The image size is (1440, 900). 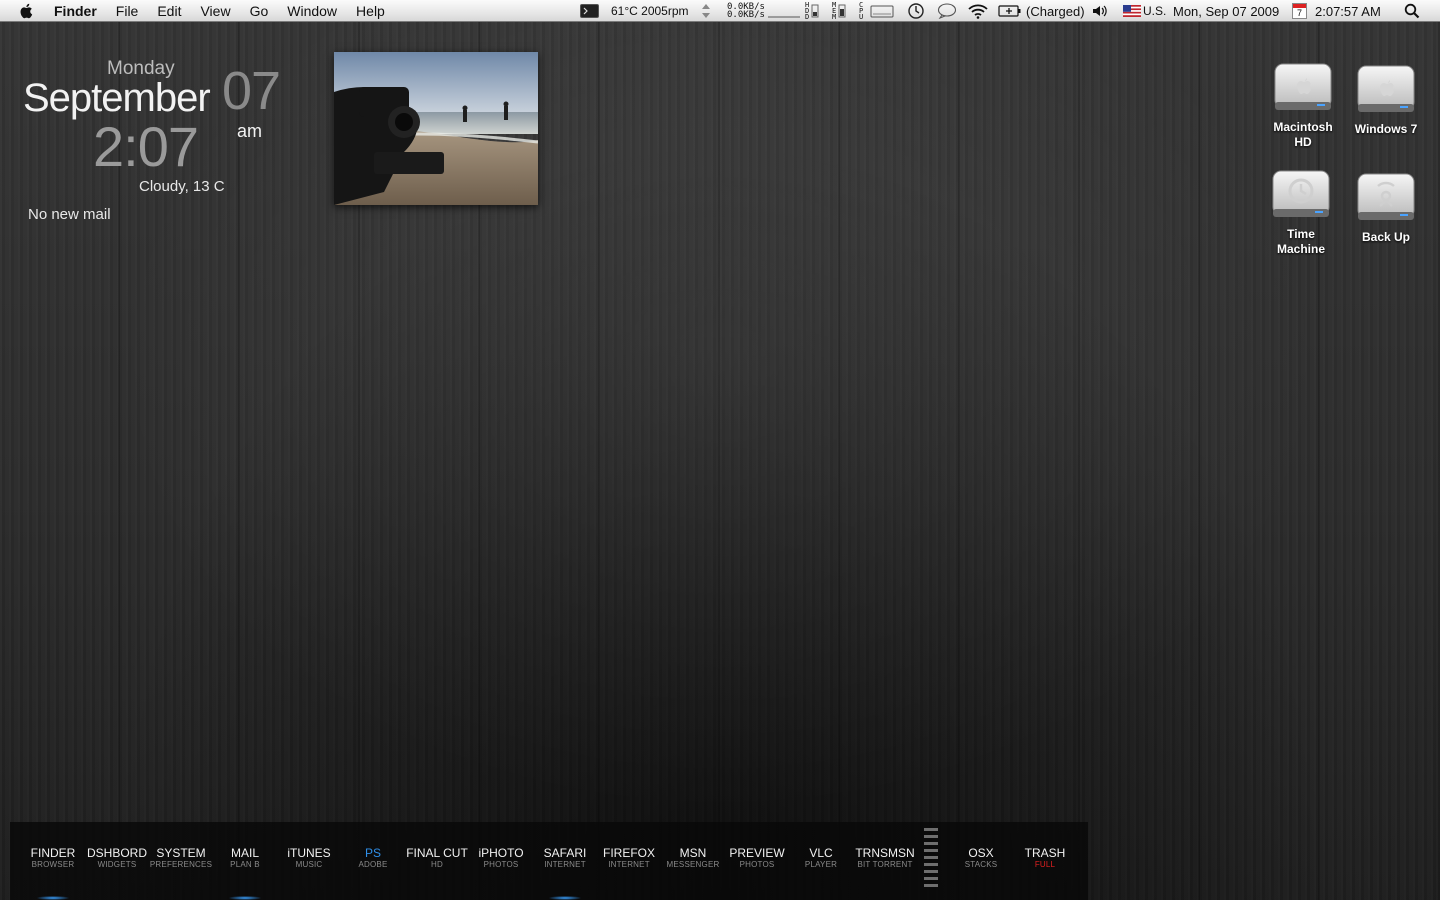 I want to click on menu-go: Go, so click(x=259, y=11).